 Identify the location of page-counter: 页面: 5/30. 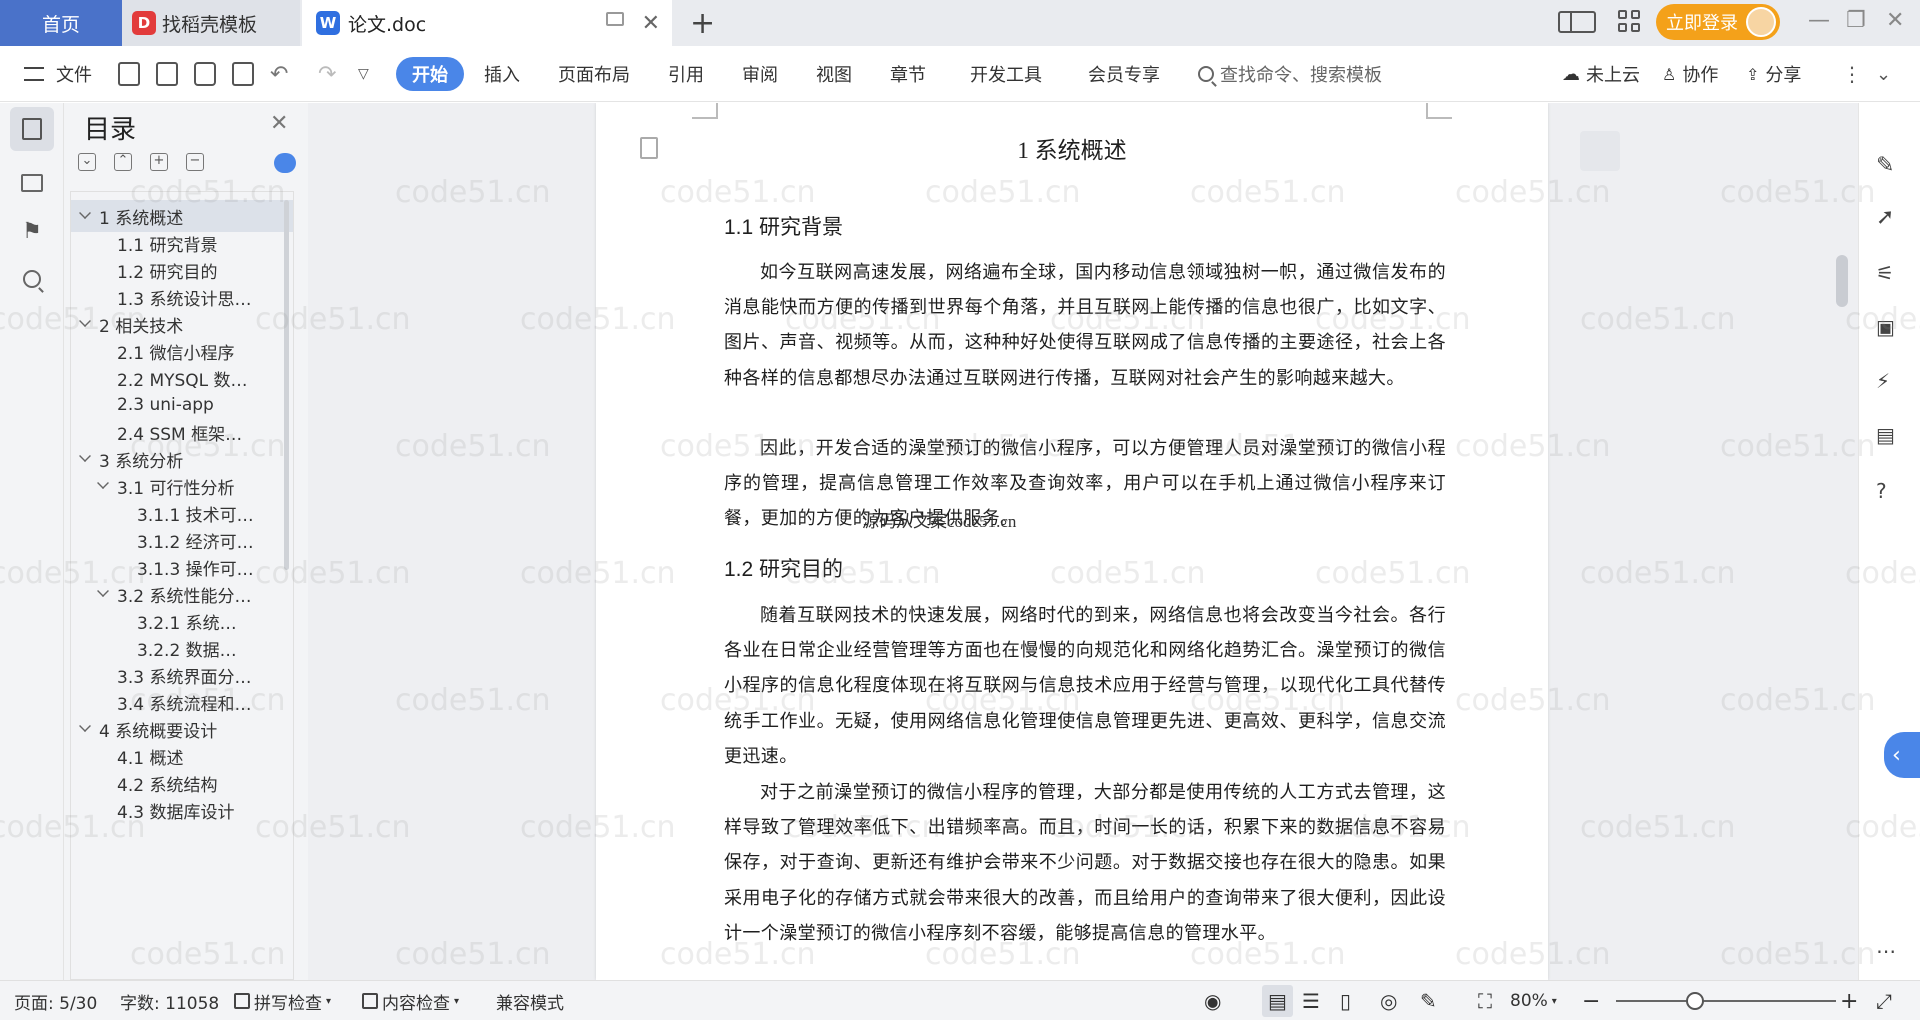
(55, 1001).